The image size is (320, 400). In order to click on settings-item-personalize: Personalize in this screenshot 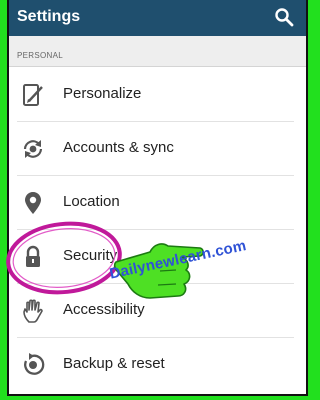, I will do `click(157, 95)`.